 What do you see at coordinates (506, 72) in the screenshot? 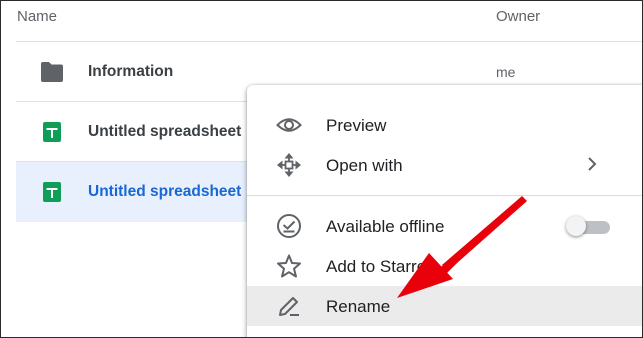
I see `file-owner: me` at bounding box center [506, 72].